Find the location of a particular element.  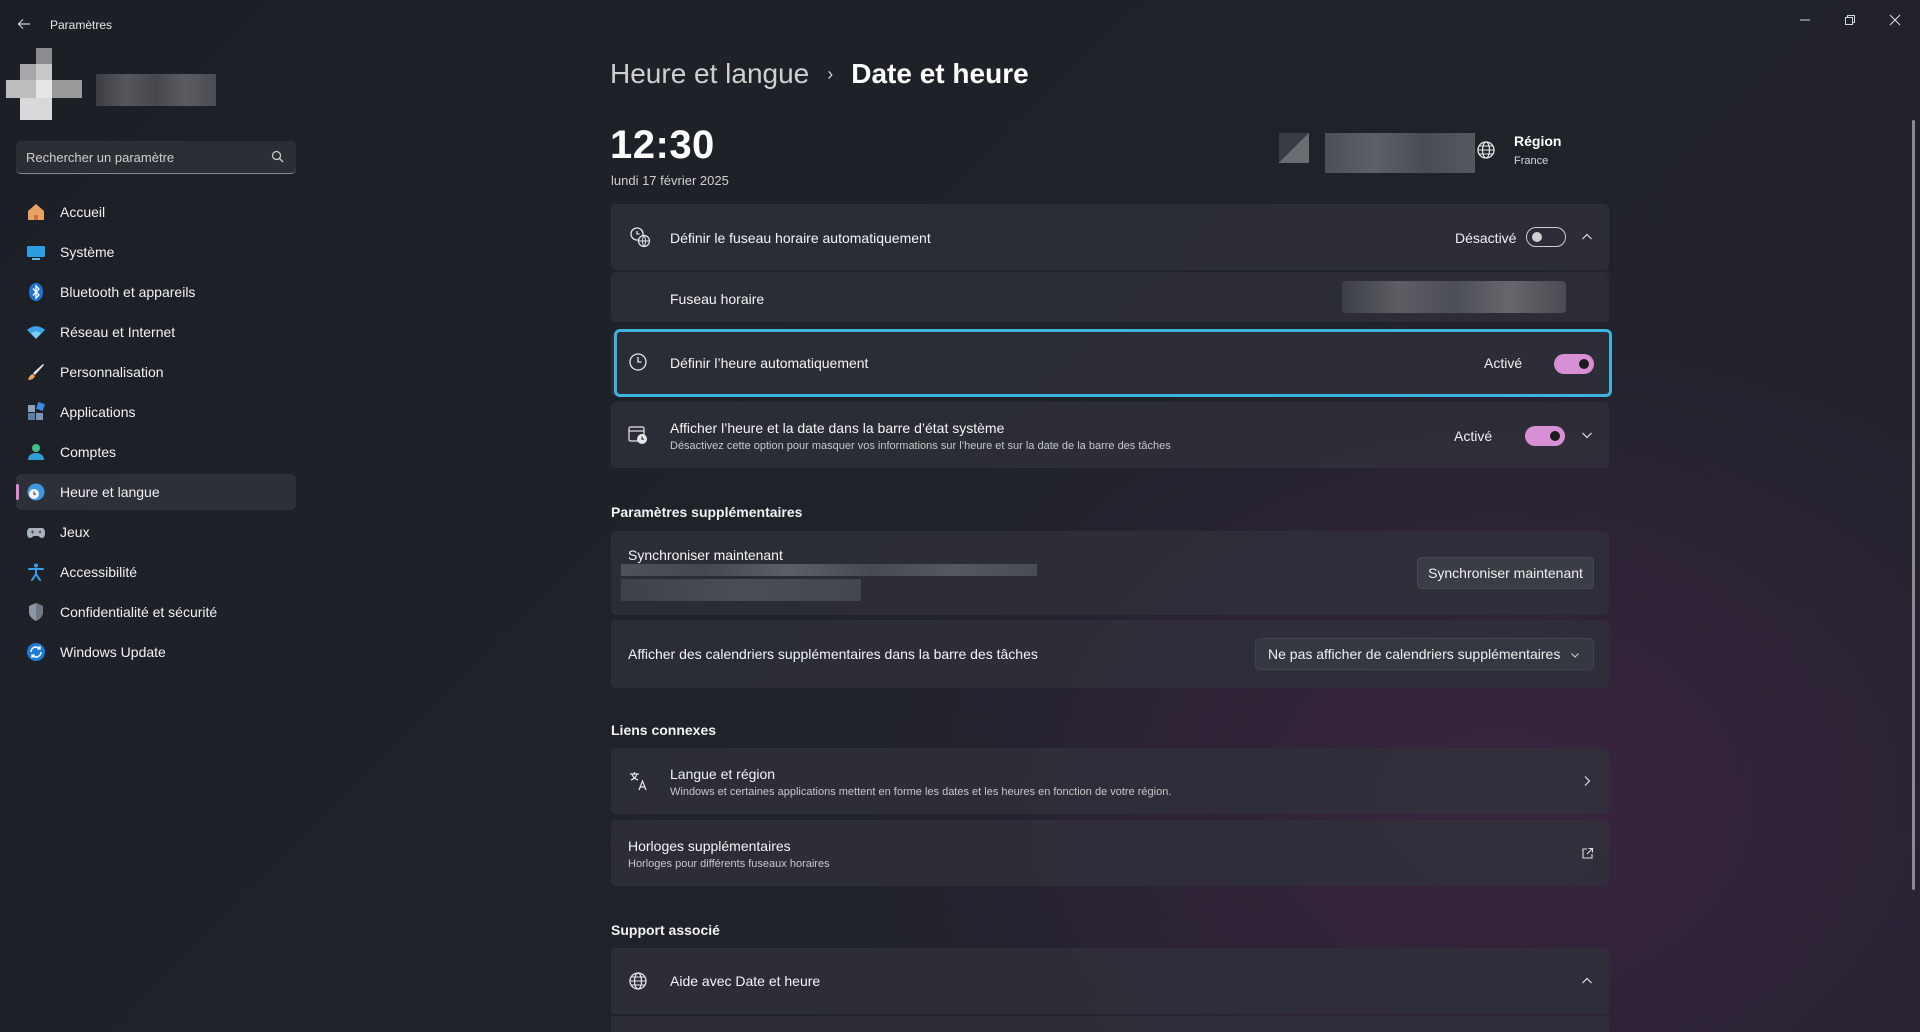

sidebar-item-label: Confidentialité et sécurité is located at coordinates (139, 612).